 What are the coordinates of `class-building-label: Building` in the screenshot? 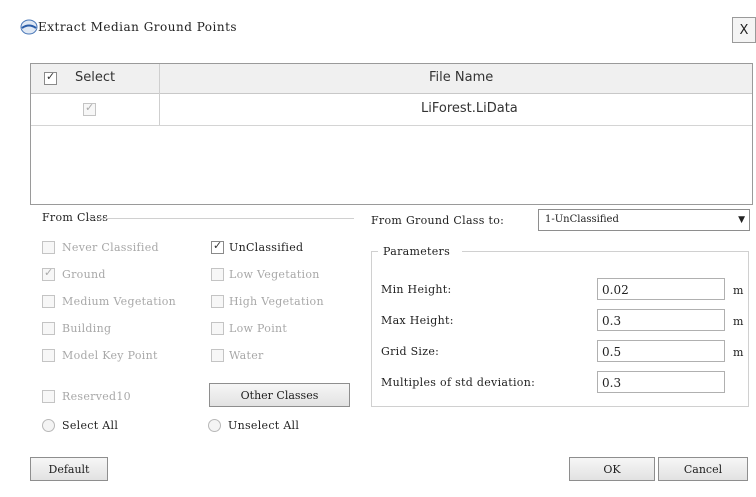 It's located at (87, 328).